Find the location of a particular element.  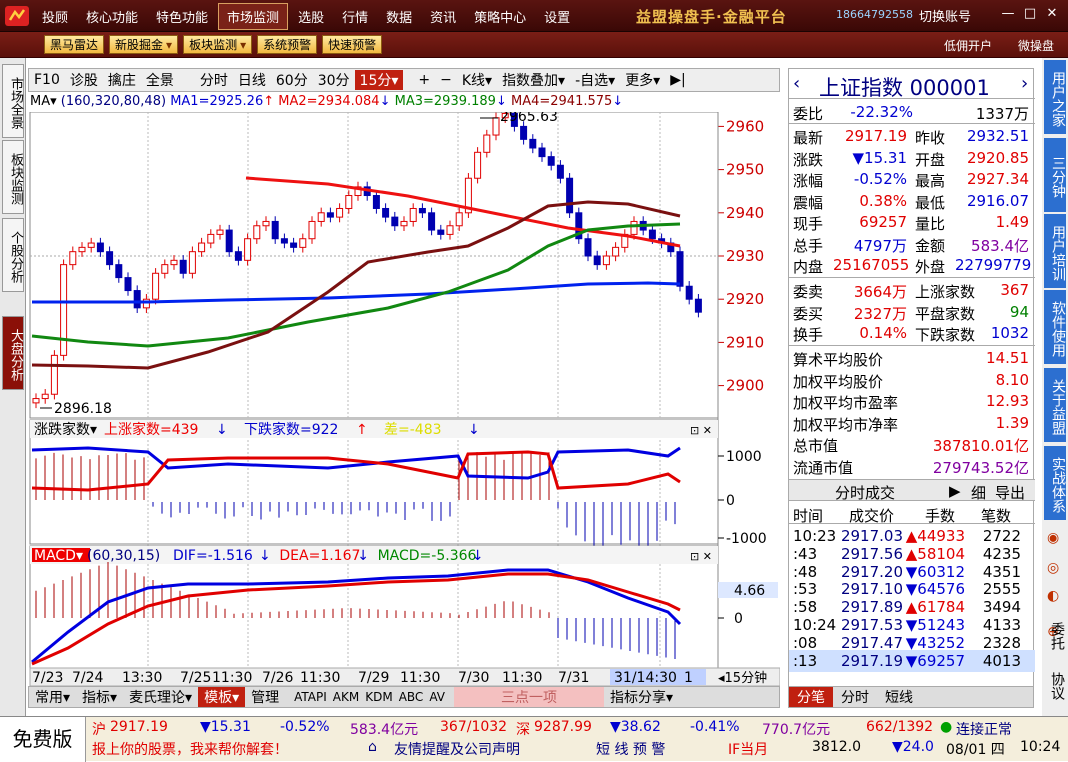

menu-item-6: 数据 is located at coordinates (399, 16).